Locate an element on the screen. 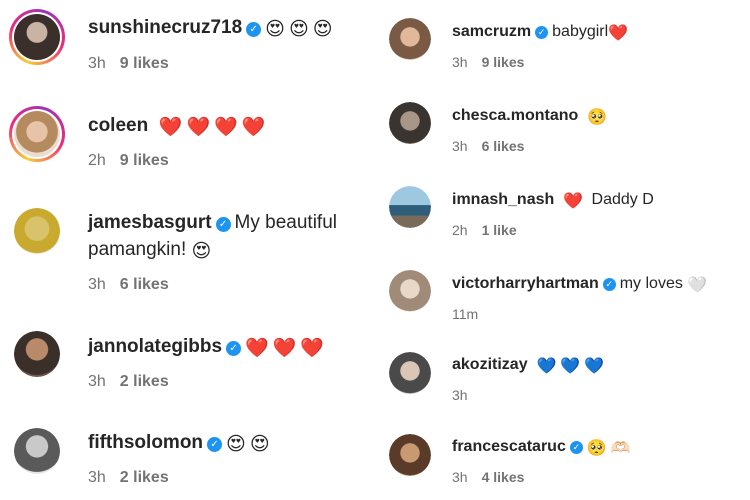  comment-username: victorharryhartman is located at coordinates (525, 283).